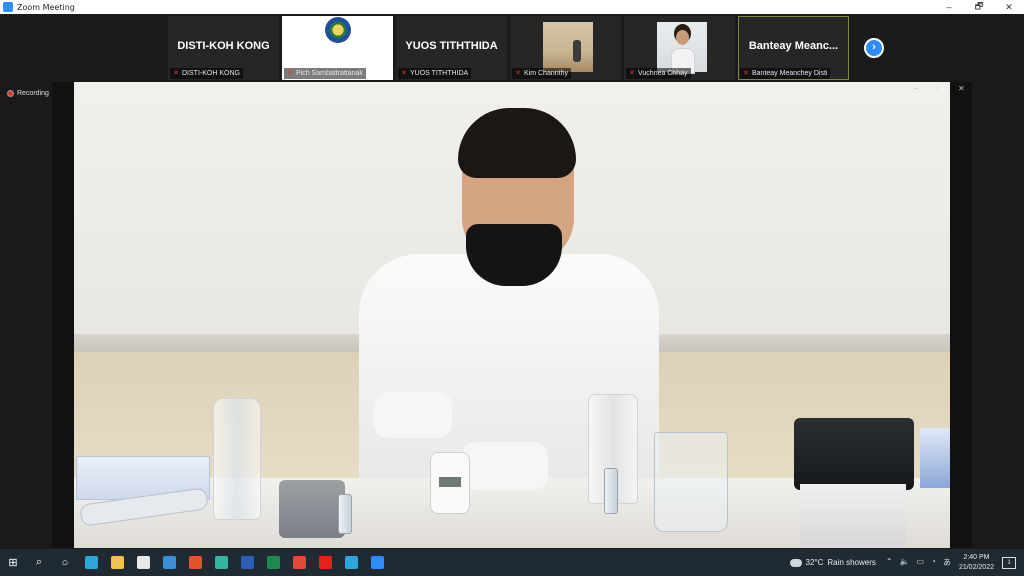  I want to click on store-icon, so click(143, 562).